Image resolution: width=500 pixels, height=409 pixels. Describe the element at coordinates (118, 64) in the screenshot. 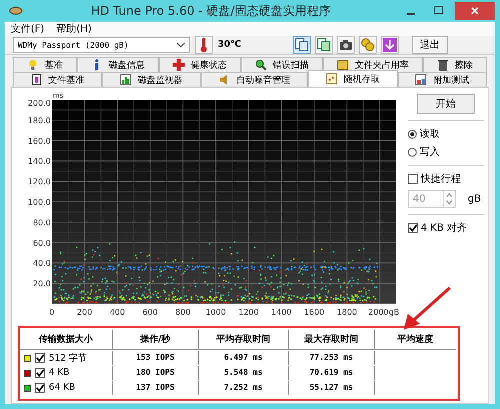

I see `tab: 磁盘信息` at that location.